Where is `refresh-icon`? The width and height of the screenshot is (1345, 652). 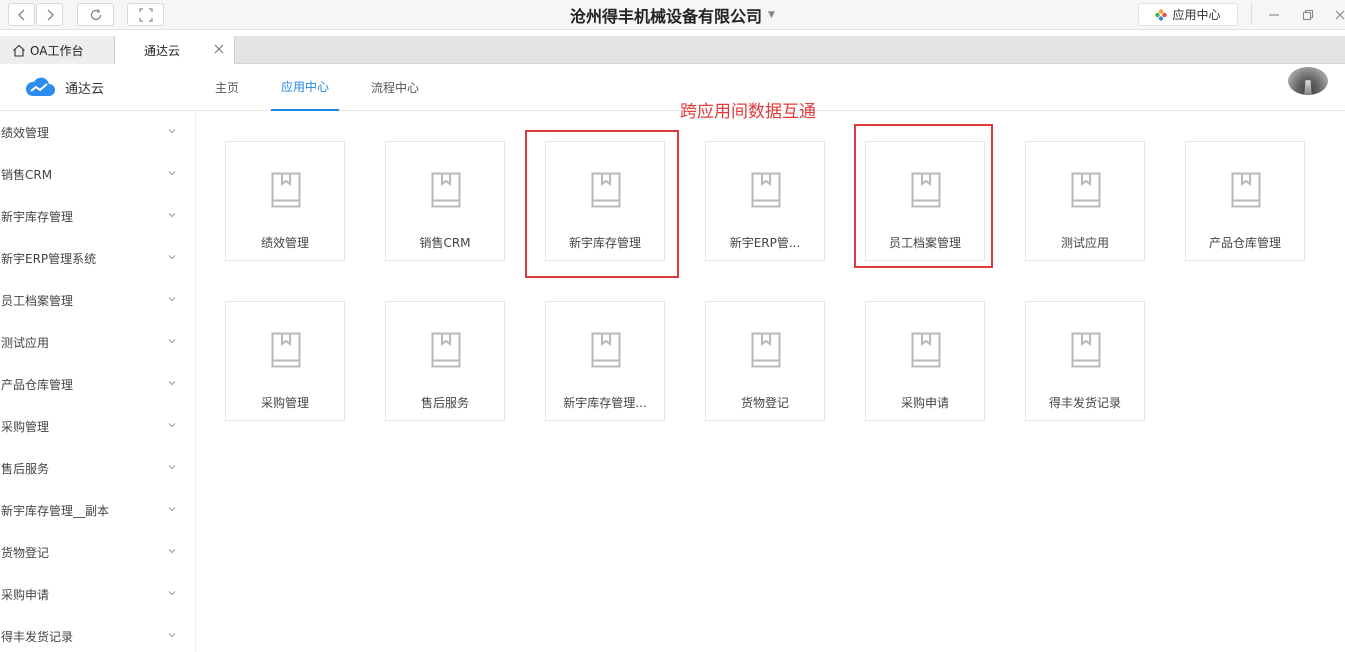 refresh-icon is located at coordinates (95, 14).